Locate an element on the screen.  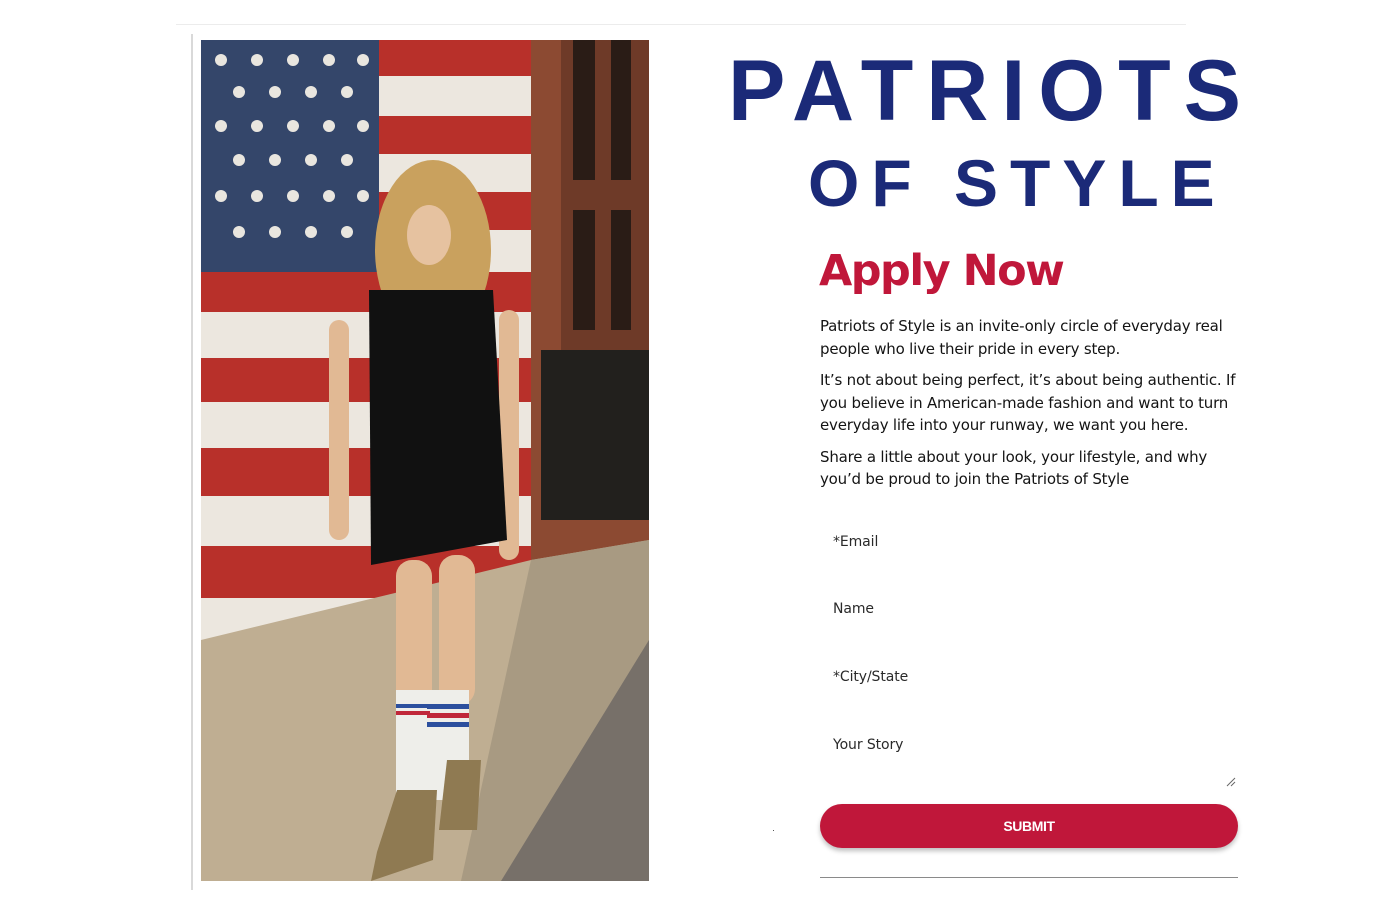
city-state-label: *City/State is located at coordinates (871, 677).